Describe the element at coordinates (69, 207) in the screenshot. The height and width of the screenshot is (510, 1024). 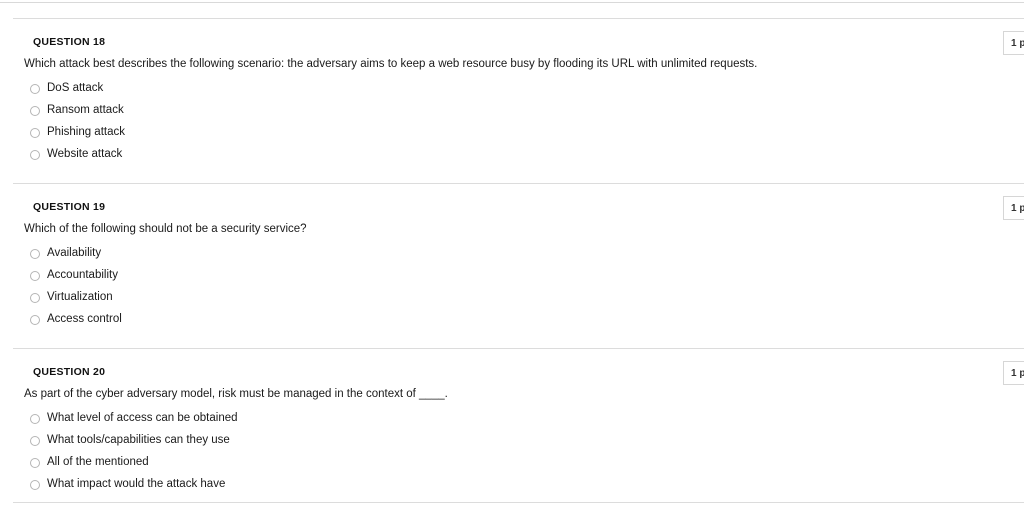
I see `question-header: QUESTION 19` at that location.